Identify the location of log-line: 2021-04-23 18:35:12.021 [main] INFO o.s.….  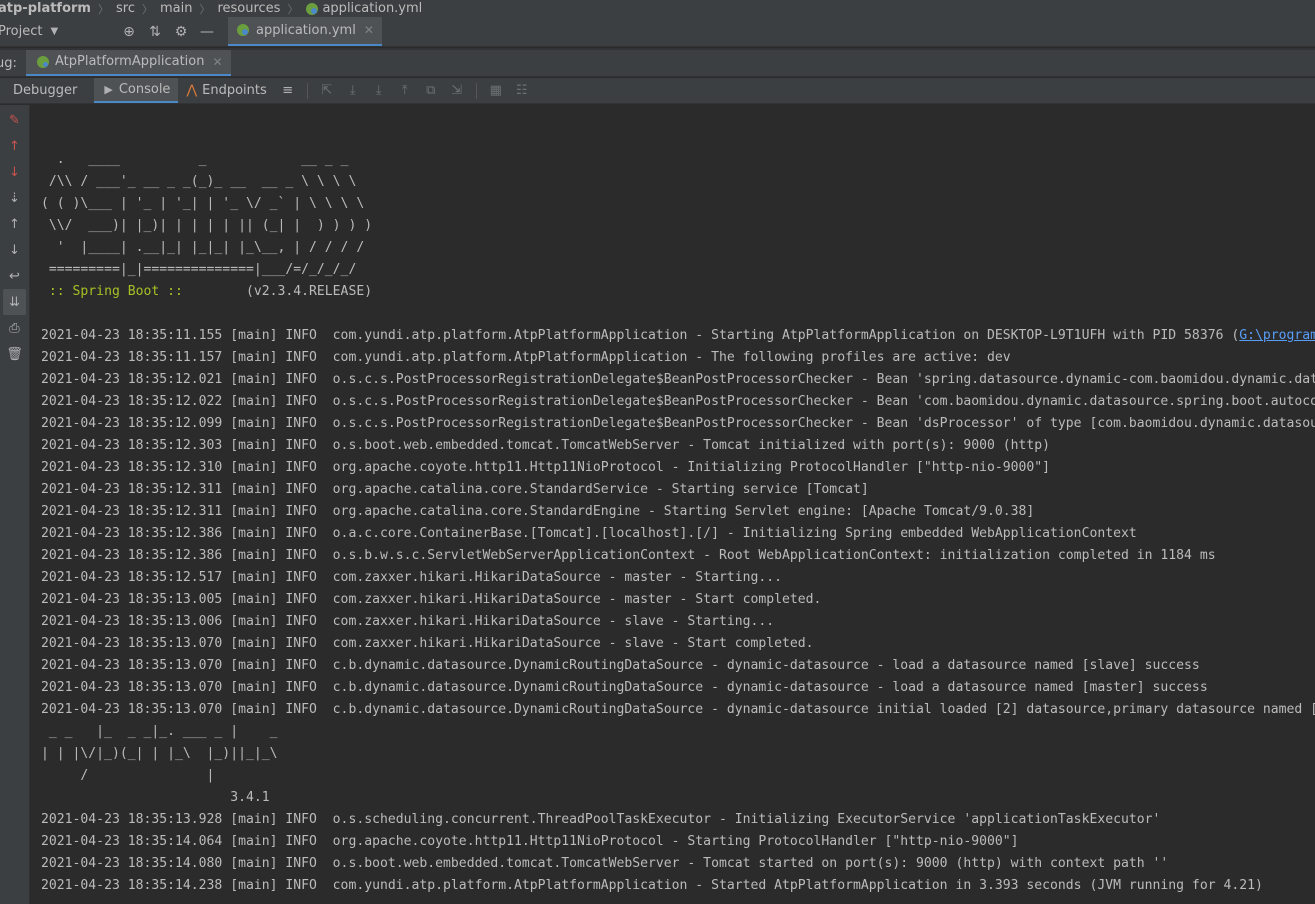
(678, 379).